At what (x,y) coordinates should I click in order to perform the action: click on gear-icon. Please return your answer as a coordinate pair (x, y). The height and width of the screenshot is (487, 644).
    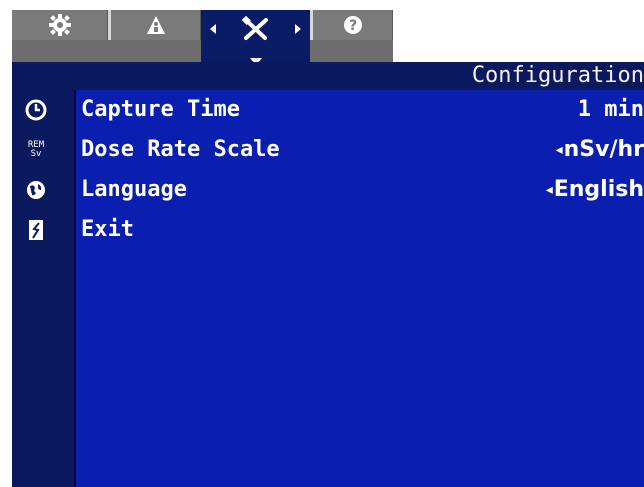
    Looking at the image, I should click on (59, 25).